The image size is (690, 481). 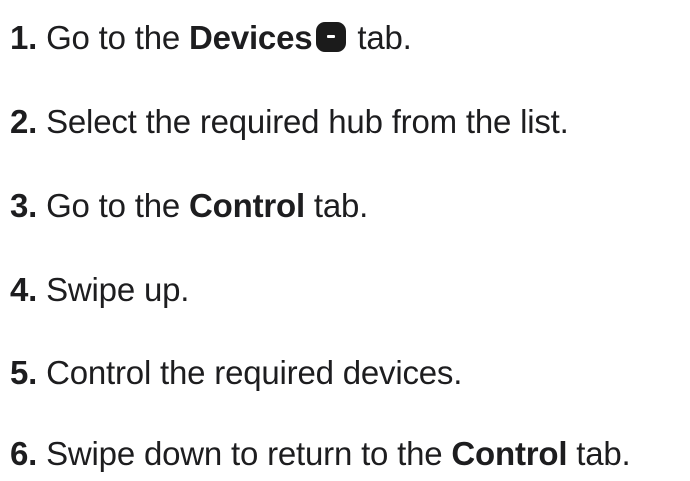 I want to click on step-number: 1., so click(x=24, y=37).